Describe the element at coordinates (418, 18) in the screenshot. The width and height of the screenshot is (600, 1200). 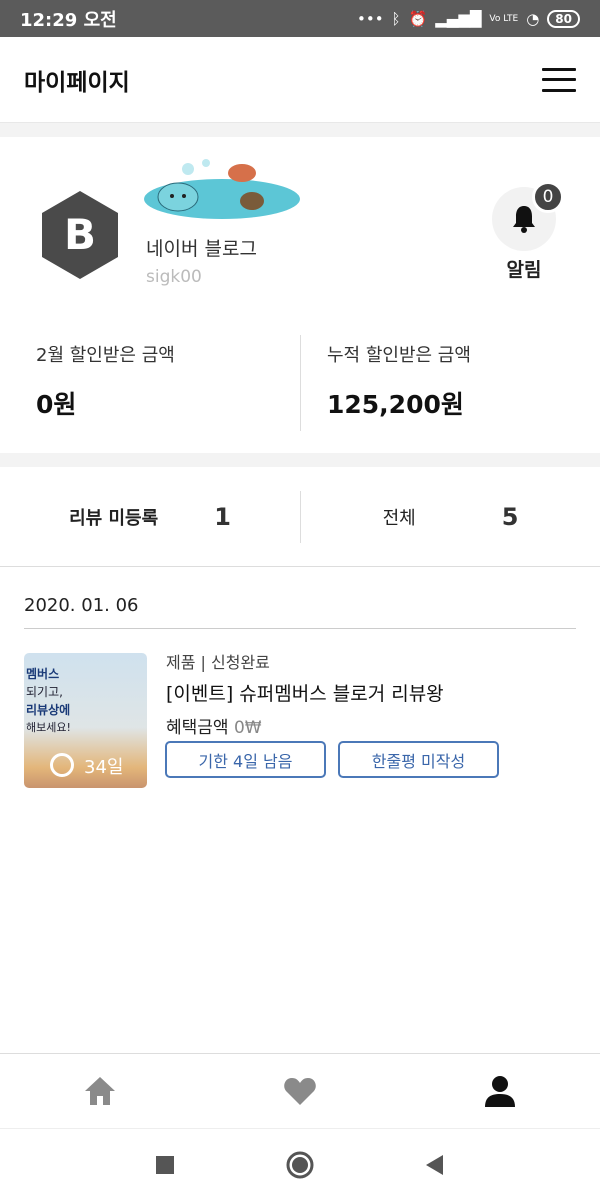
I see `alarm-clock-icon: ⏰` at that location.